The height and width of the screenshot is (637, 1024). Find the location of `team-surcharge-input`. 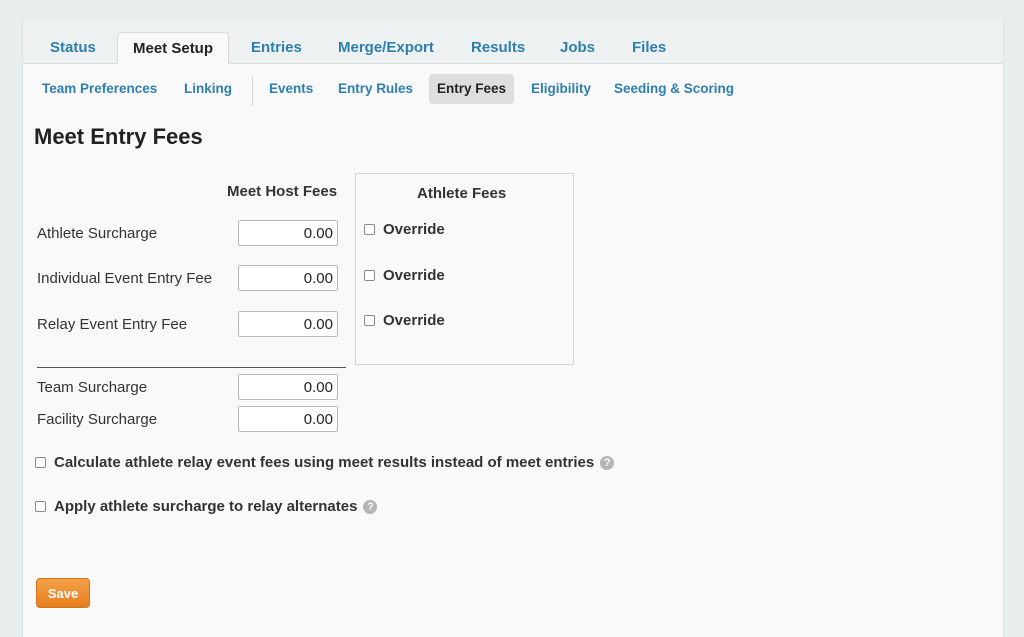

team-surcharge-input is located at coordinates (288, 387).